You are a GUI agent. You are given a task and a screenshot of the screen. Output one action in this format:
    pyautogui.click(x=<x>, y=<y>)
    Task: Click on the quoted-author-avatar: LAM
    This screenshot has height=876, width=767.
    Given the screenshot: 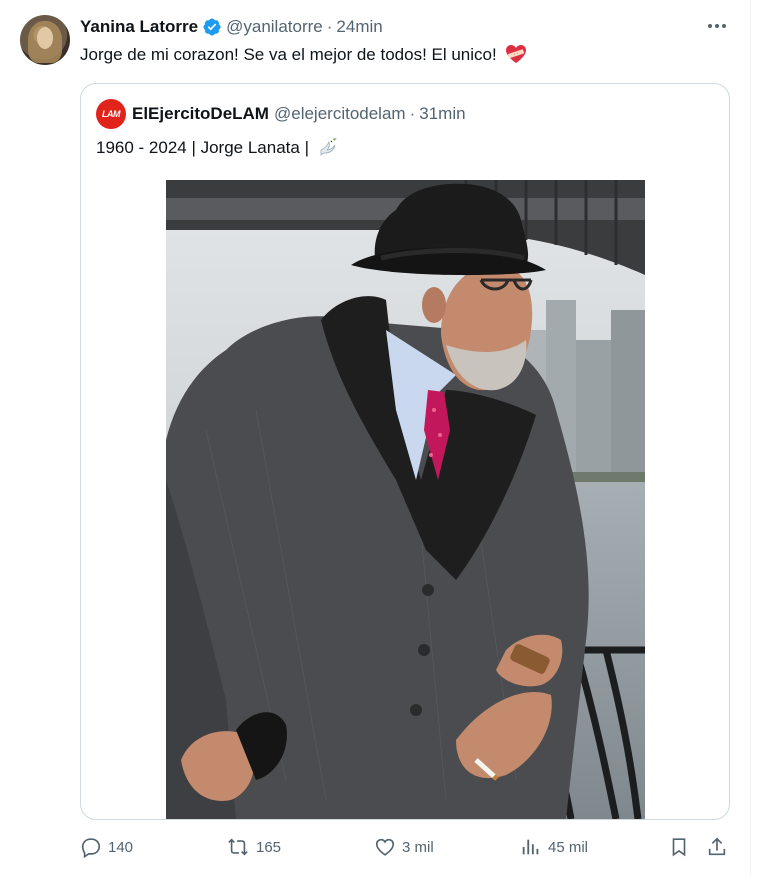 What is the action you would take?
    pyautogui.click(x=111, y=114)
    